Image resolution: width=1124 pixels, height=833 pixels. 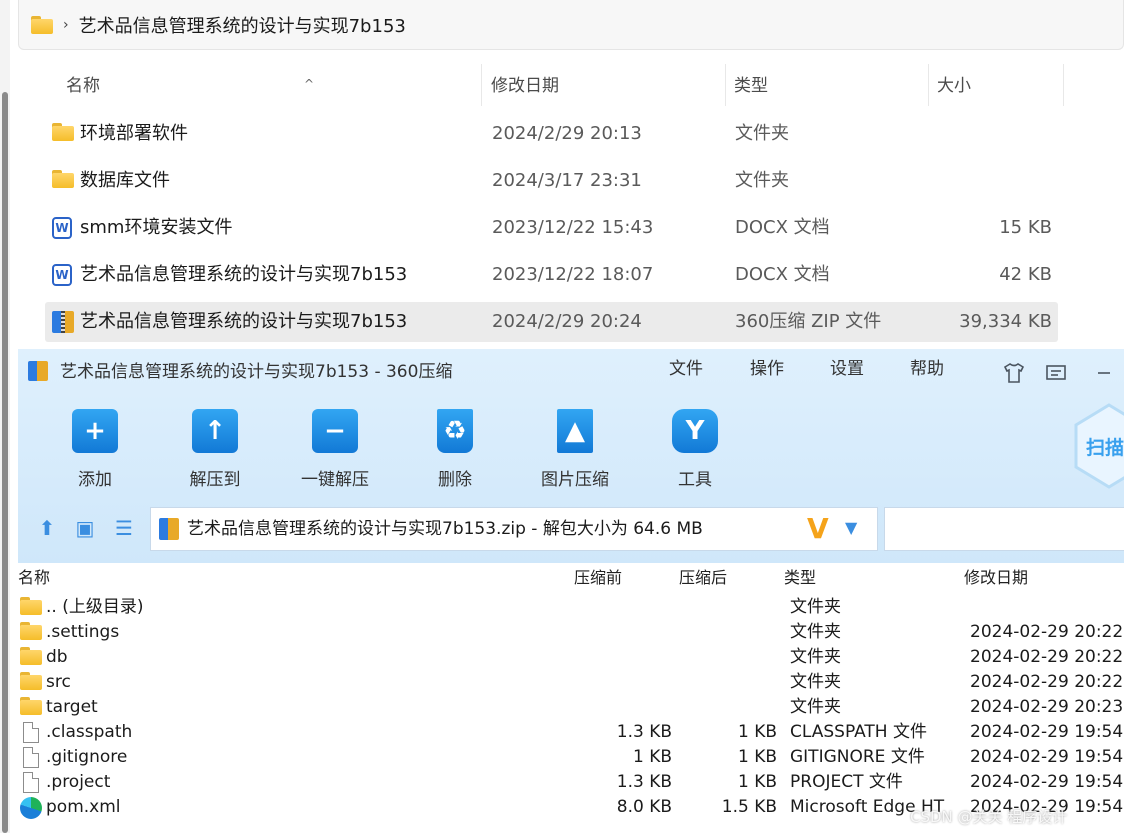 What do you see at coordinates (83, 632) in the screenshot?
I see `archive-name: .settings` at bounding box center [83, 632].